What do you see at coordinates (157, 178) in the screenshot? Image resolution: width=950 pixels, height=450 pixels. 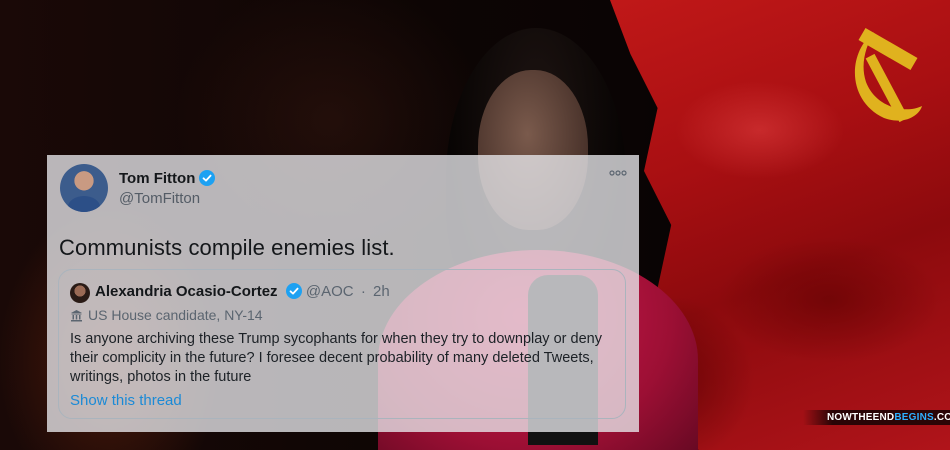 I see `author-name: Tom Fitton` at bounding box center [157, 178].